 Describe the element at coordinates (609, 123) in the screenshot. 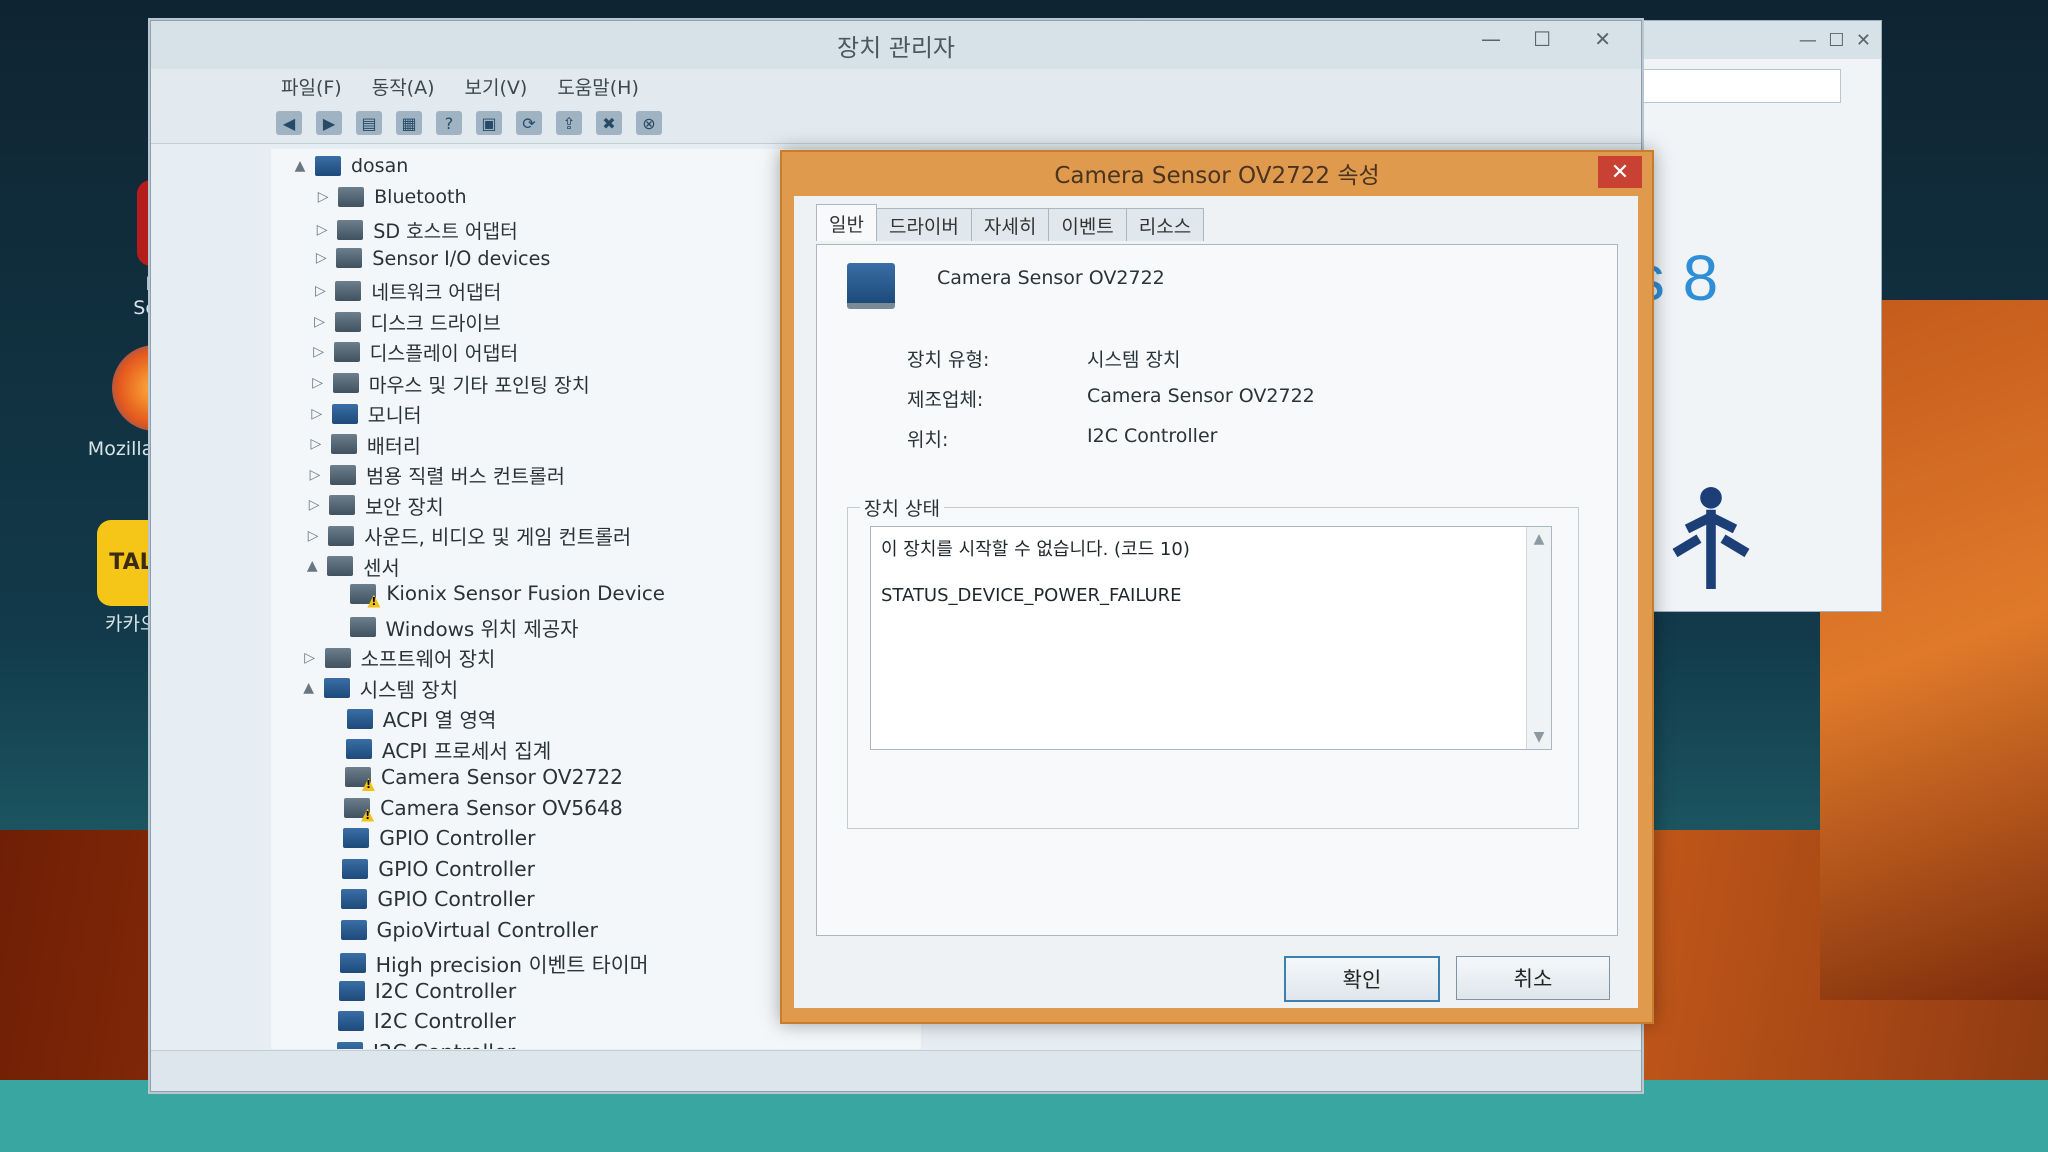

I see `disable-device-icon: ✖` at that location.